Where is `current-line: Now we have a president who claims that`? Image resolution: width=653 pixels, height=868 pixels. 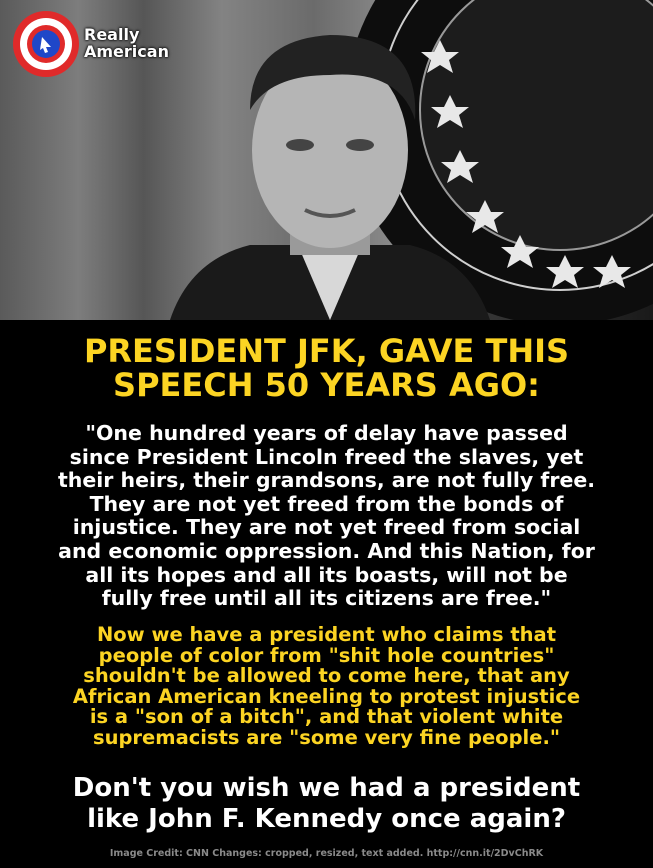 current-line: Now we have a president who claims that is located at coordinates (326, 634).